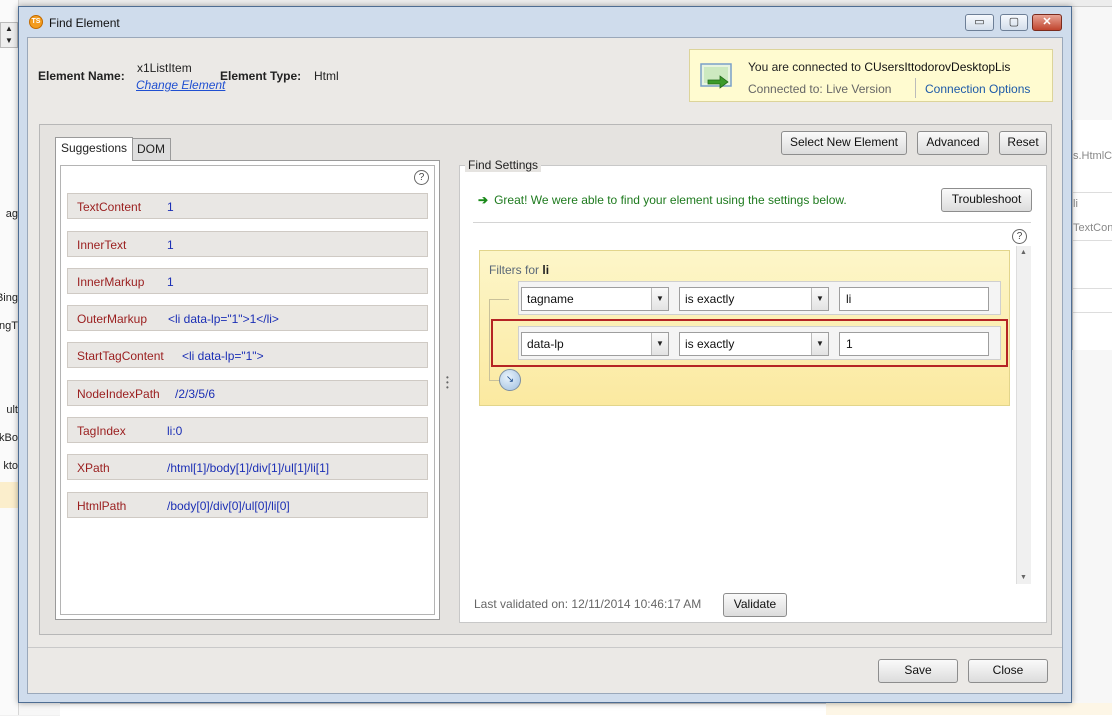 The width and height of the screenshot is (1112, 716). What do you see at coordinates (326, 76) in the screenshot?
I see `element-type-value: Html` at bounding box center [326, 76].